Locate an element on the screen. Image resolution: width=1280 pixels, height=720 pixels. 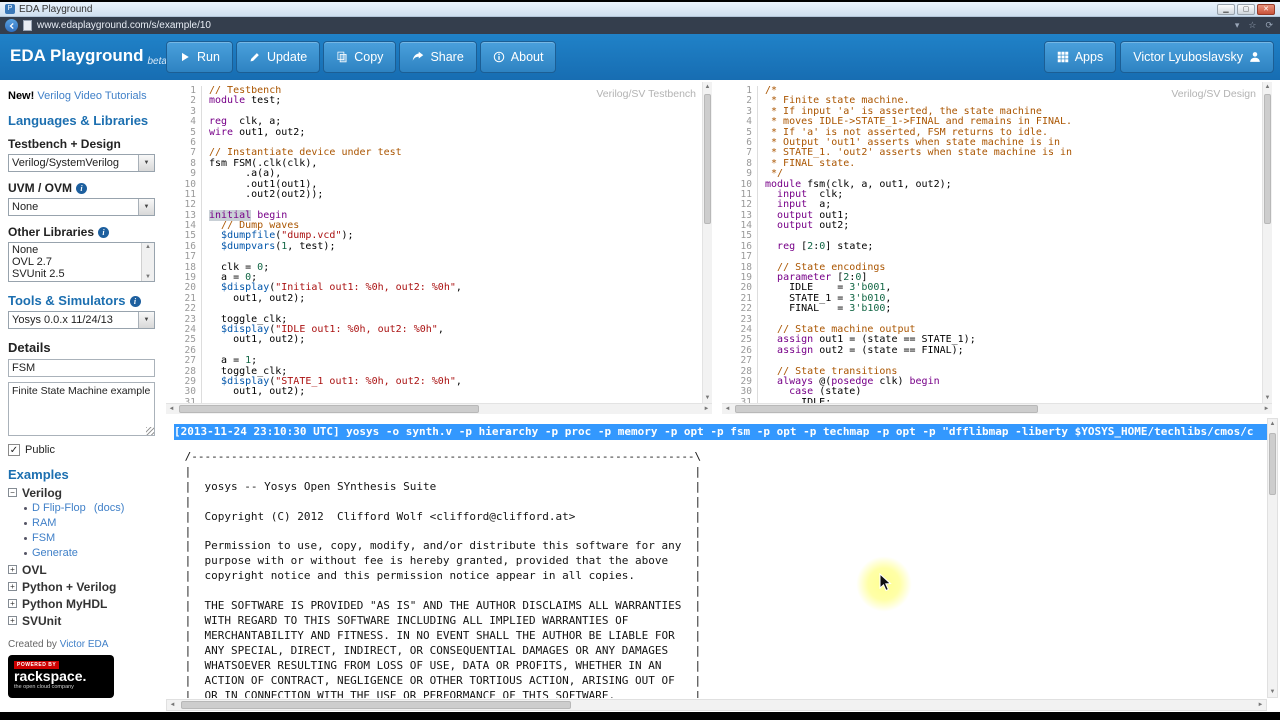
example-link-fsm: FSM is located at coordinates (89, 538).